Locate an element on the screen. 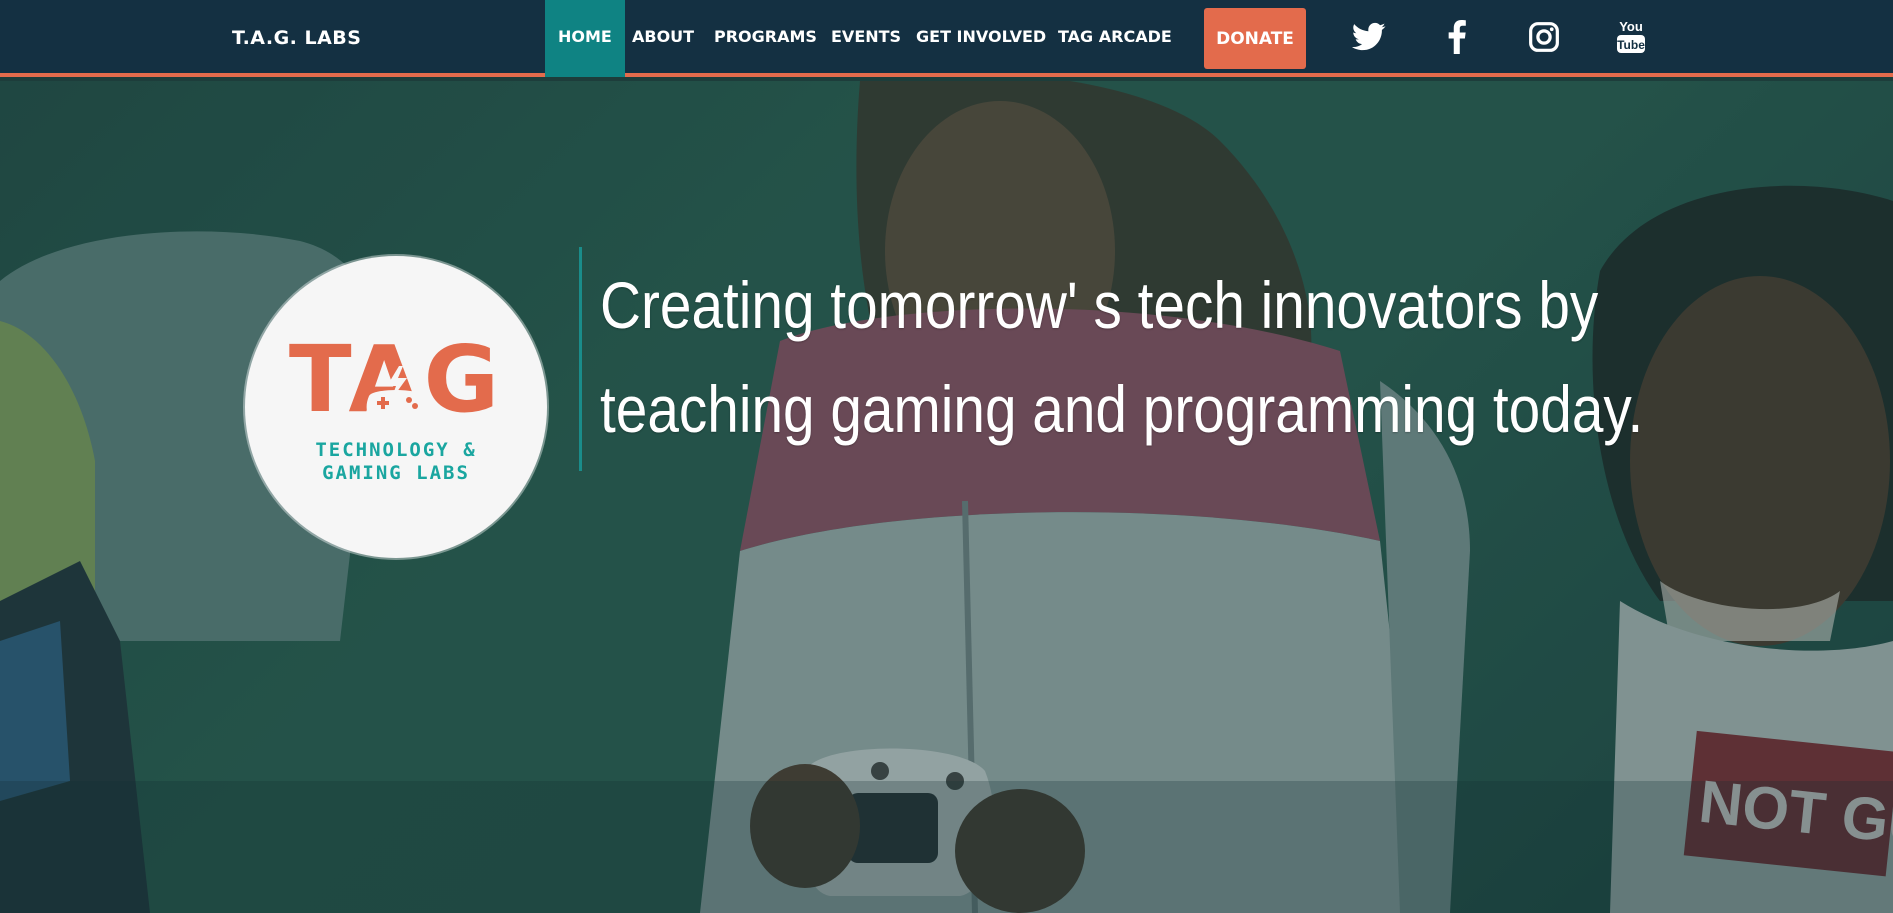  nav-tag-arcade: TAG ARCADE is located at coordinates (1115, 38).